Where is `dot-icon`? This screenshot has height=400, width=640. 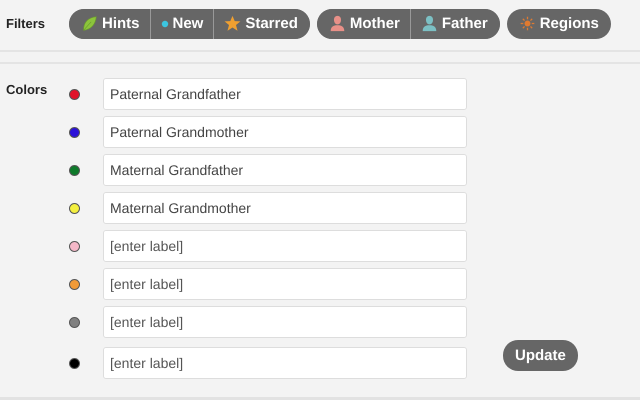 dot-icon is located at coordinates (164, 24).